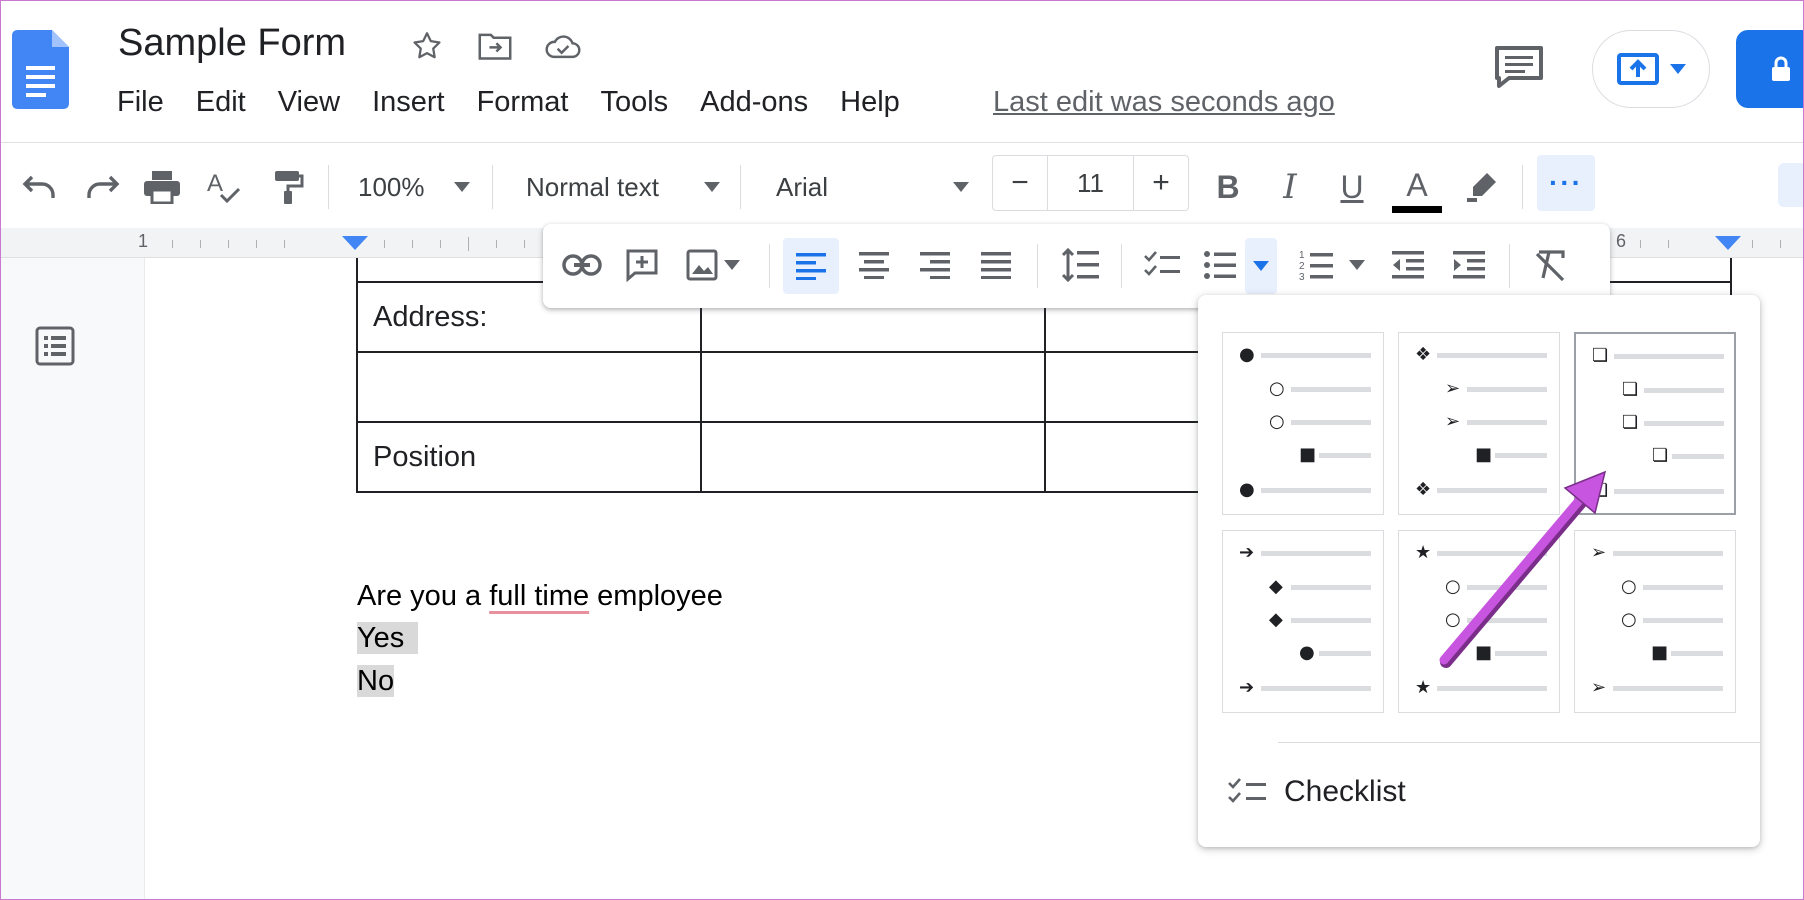 The height and width of the screenshot is (900, 1804). What do you see at coordinates (1621, 241) in the screenshot?
I see `ruler-number: 6` at bounding box center [1621, 241].